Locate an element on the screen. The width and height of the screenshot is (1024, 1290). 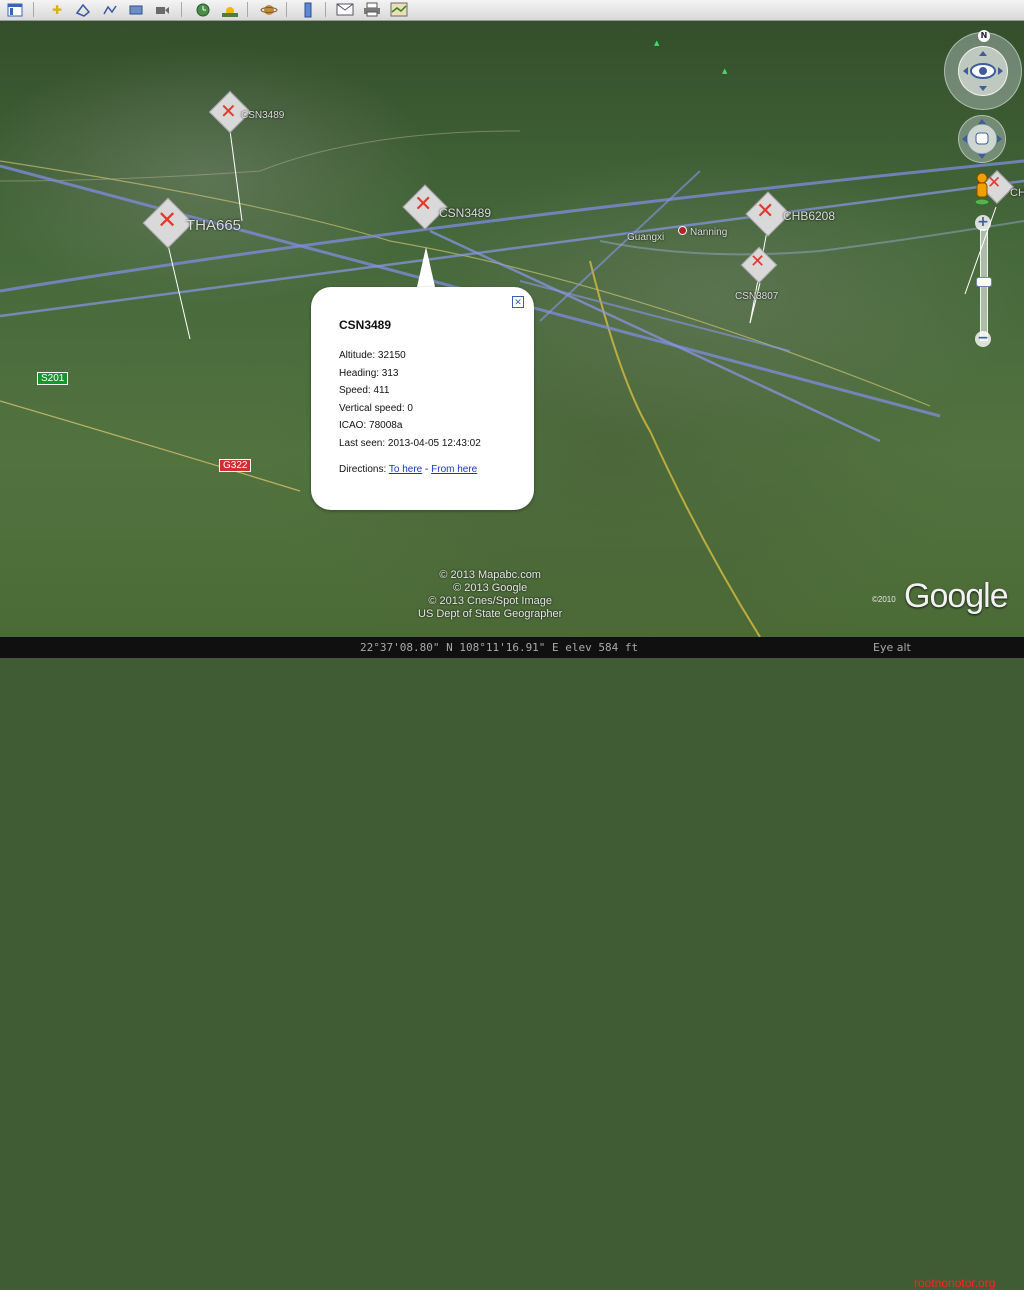
look-control: N is located at coordinates (983, 70).